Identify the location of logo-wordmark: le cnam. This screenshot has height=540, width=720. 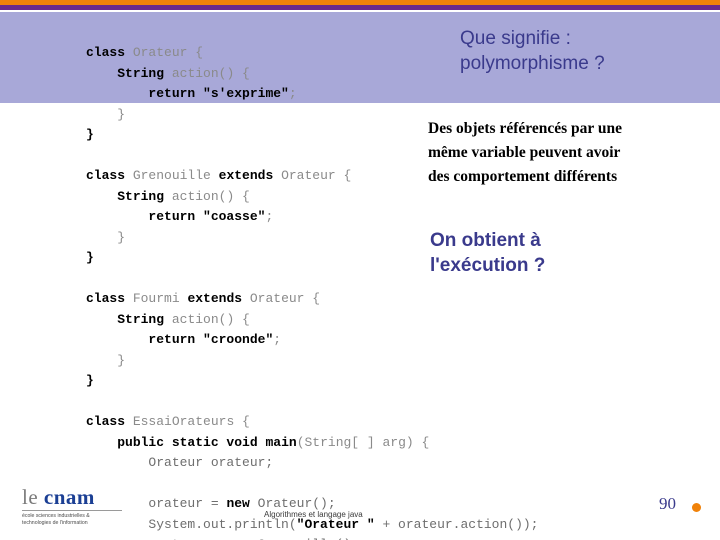
(82, 497).